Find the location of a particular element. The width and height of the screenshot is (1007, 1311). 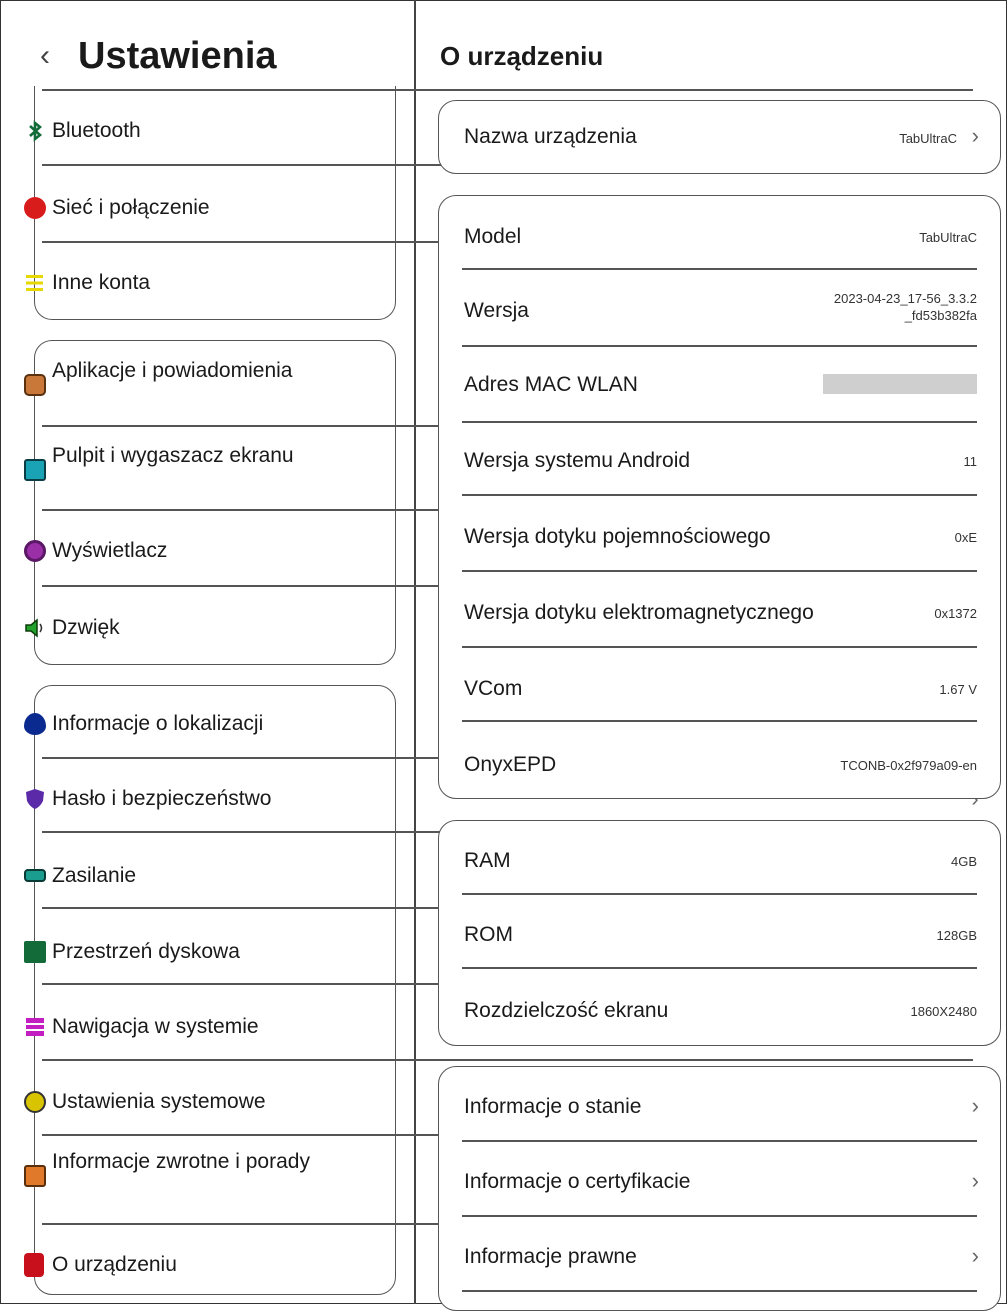

hardware-label: ROM is located at coordinates (488, 934).